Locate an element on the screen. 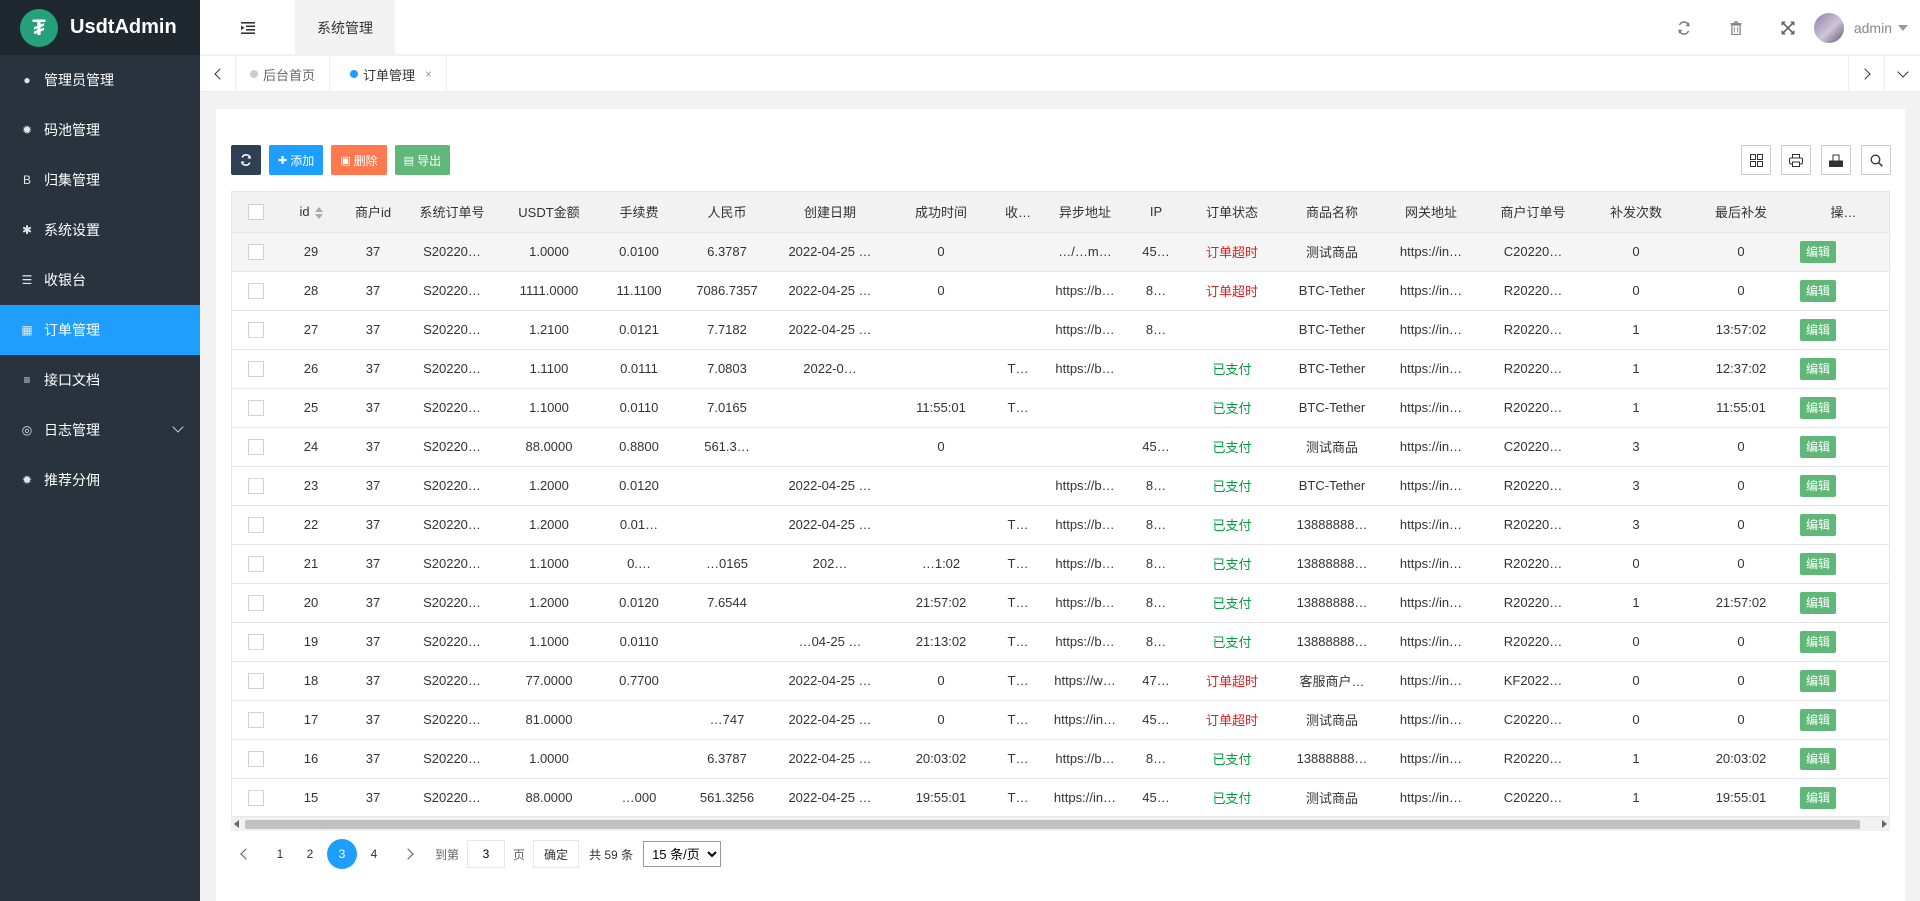  column-header: 系统订单号 is located at coordinates (452, 212).